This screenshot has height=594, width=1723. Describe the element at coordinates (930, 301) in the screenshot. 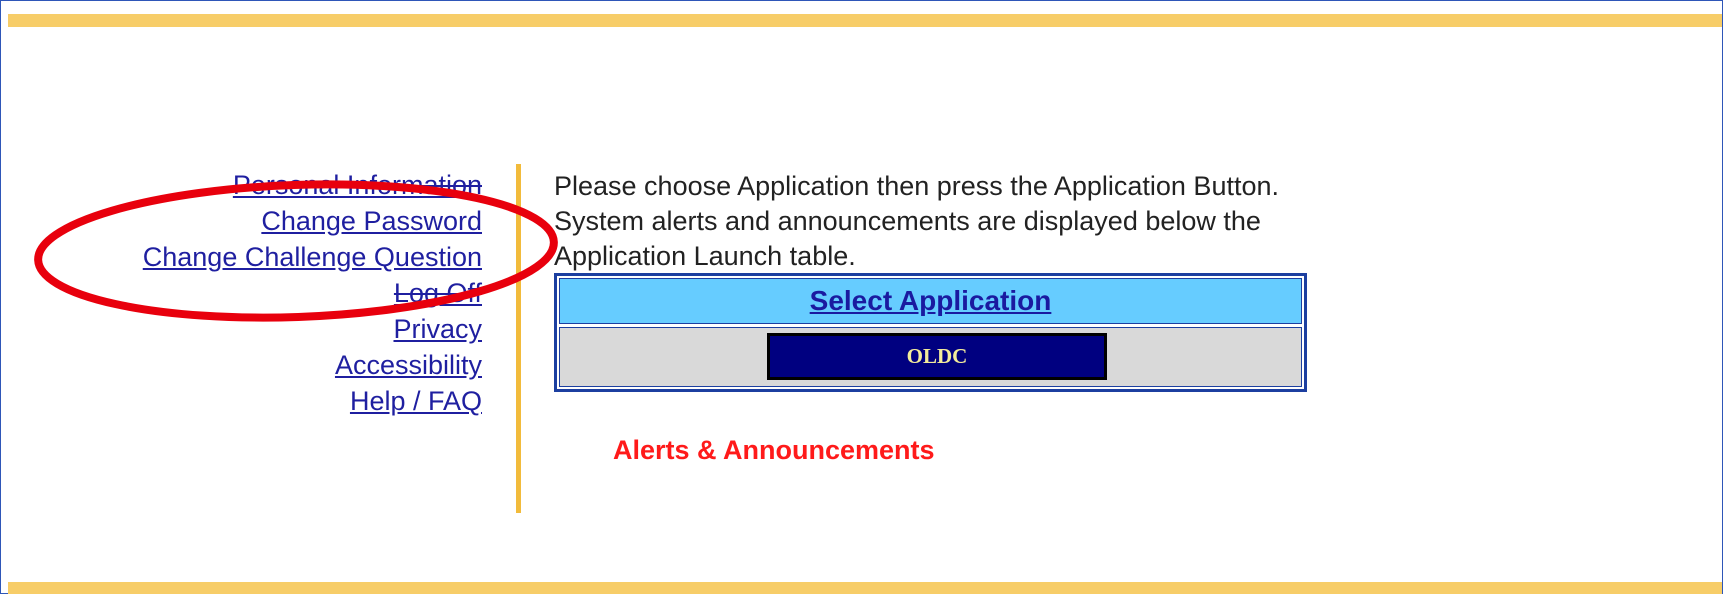

I see `select-application-header: Select Application` at that location.